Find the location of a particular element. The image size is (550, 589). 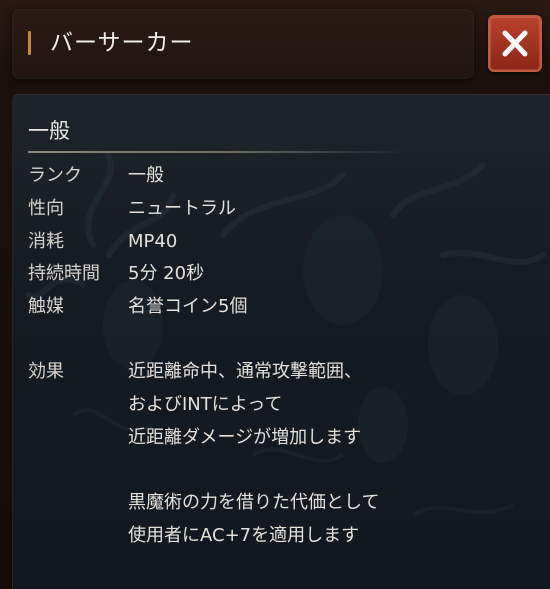

cost-label: 消耗 is located at coordinates (46, 241).